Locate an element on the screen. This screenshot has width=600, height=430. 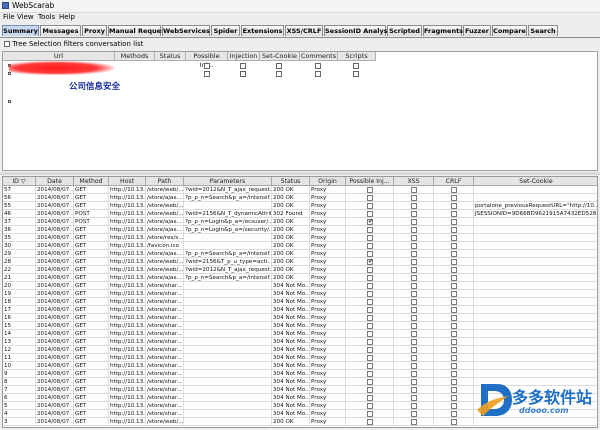
grid-col-status: Status is located at coordinates (291, 181).